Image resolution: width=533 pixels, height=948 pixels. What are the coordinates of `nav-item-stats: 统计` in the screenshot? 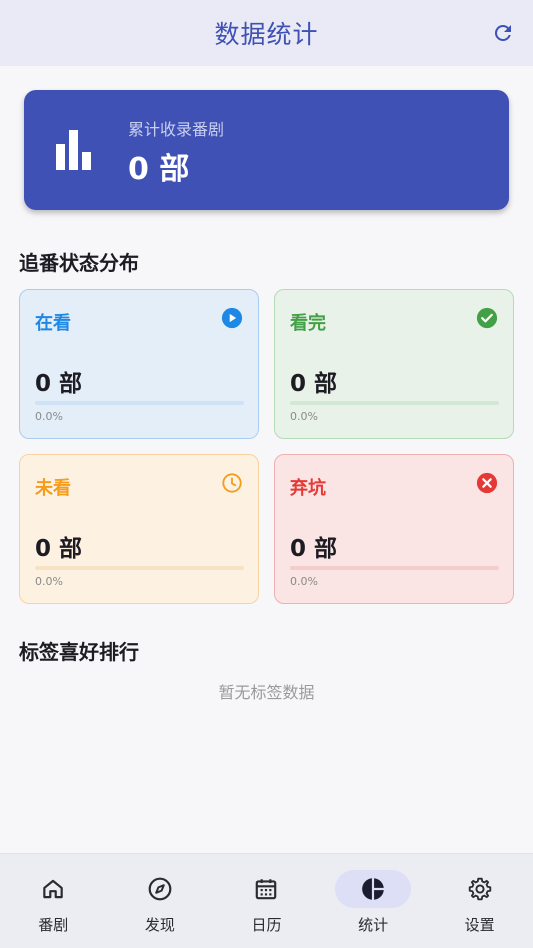 It's located at (373, 901).